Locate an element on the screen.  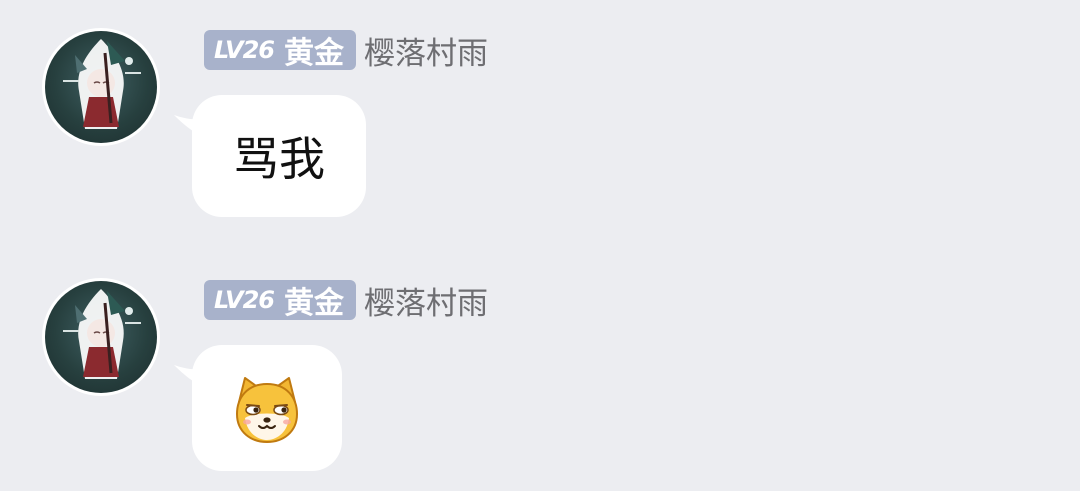
sticker is located at coordinates (267, 408).